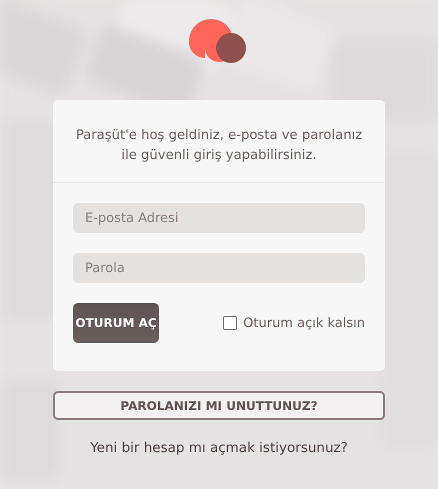 This screenshot has height=489, width=438. Describe the element at coordinates (304, 323) in the screenshot. I see `remember-label: Oturum açık kalsın` at that location.